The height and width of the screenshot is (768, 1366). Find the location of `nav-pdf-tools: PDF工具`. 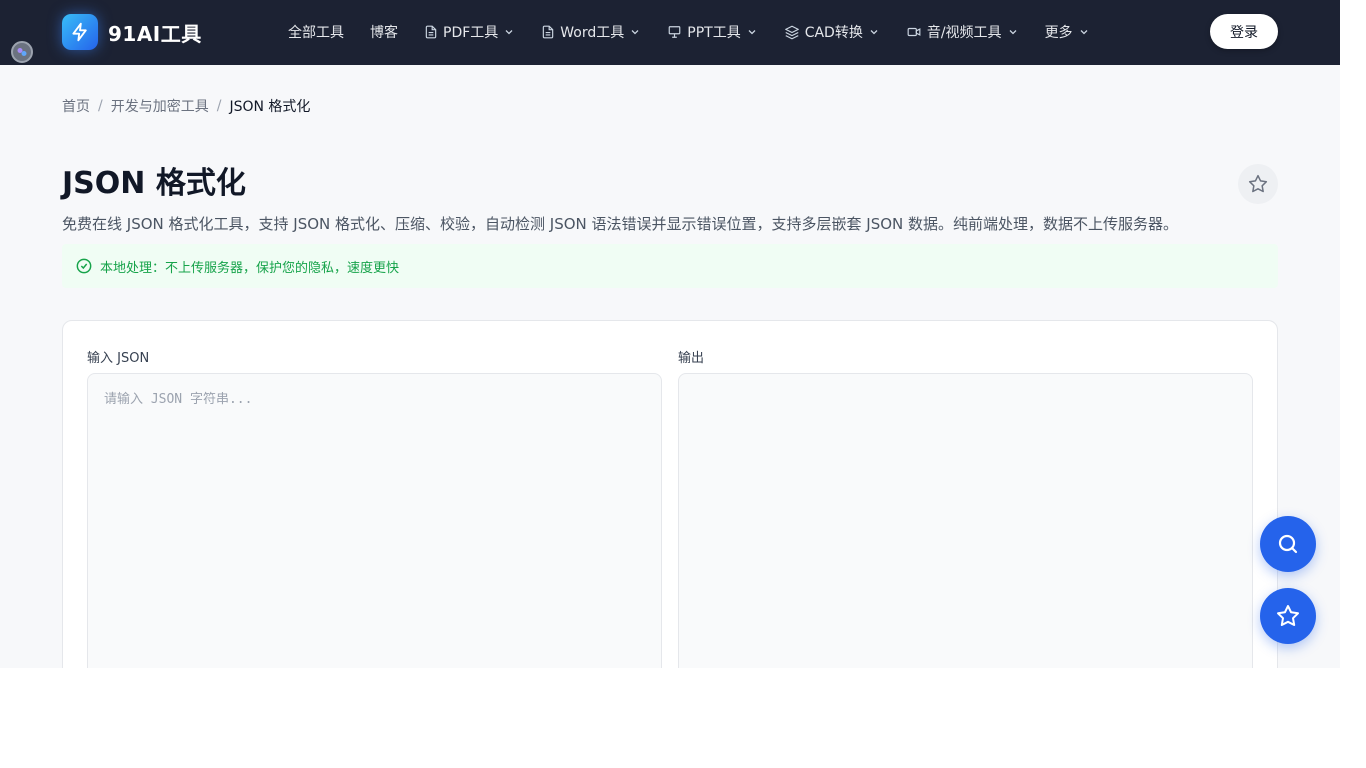

nav-pdf-tools: PDF工具 is located at coordinates (469, 32).